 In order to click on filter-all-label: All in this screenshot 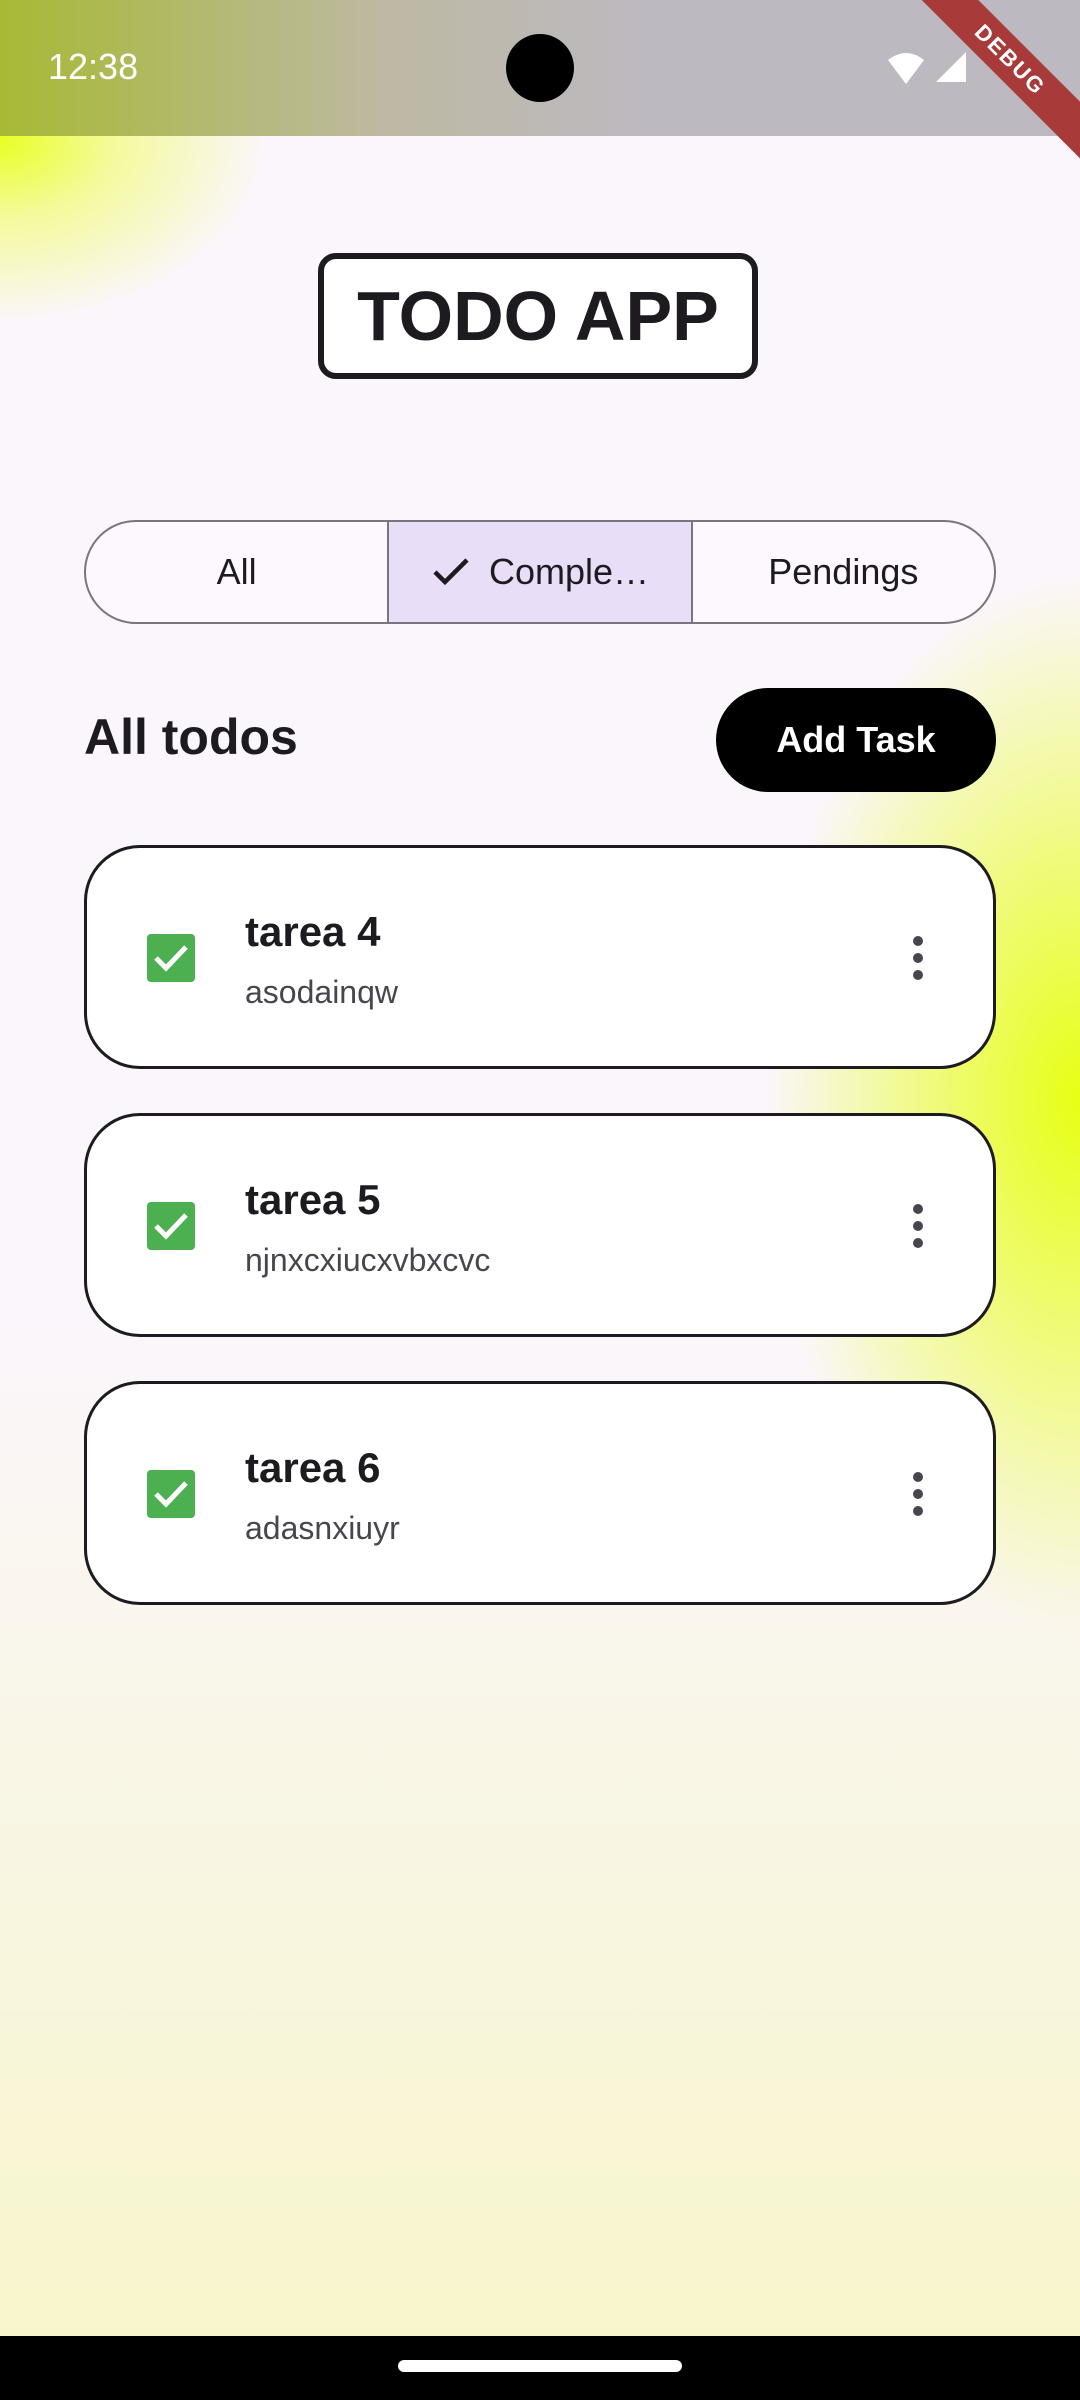, I will do `click(236, 571)`.